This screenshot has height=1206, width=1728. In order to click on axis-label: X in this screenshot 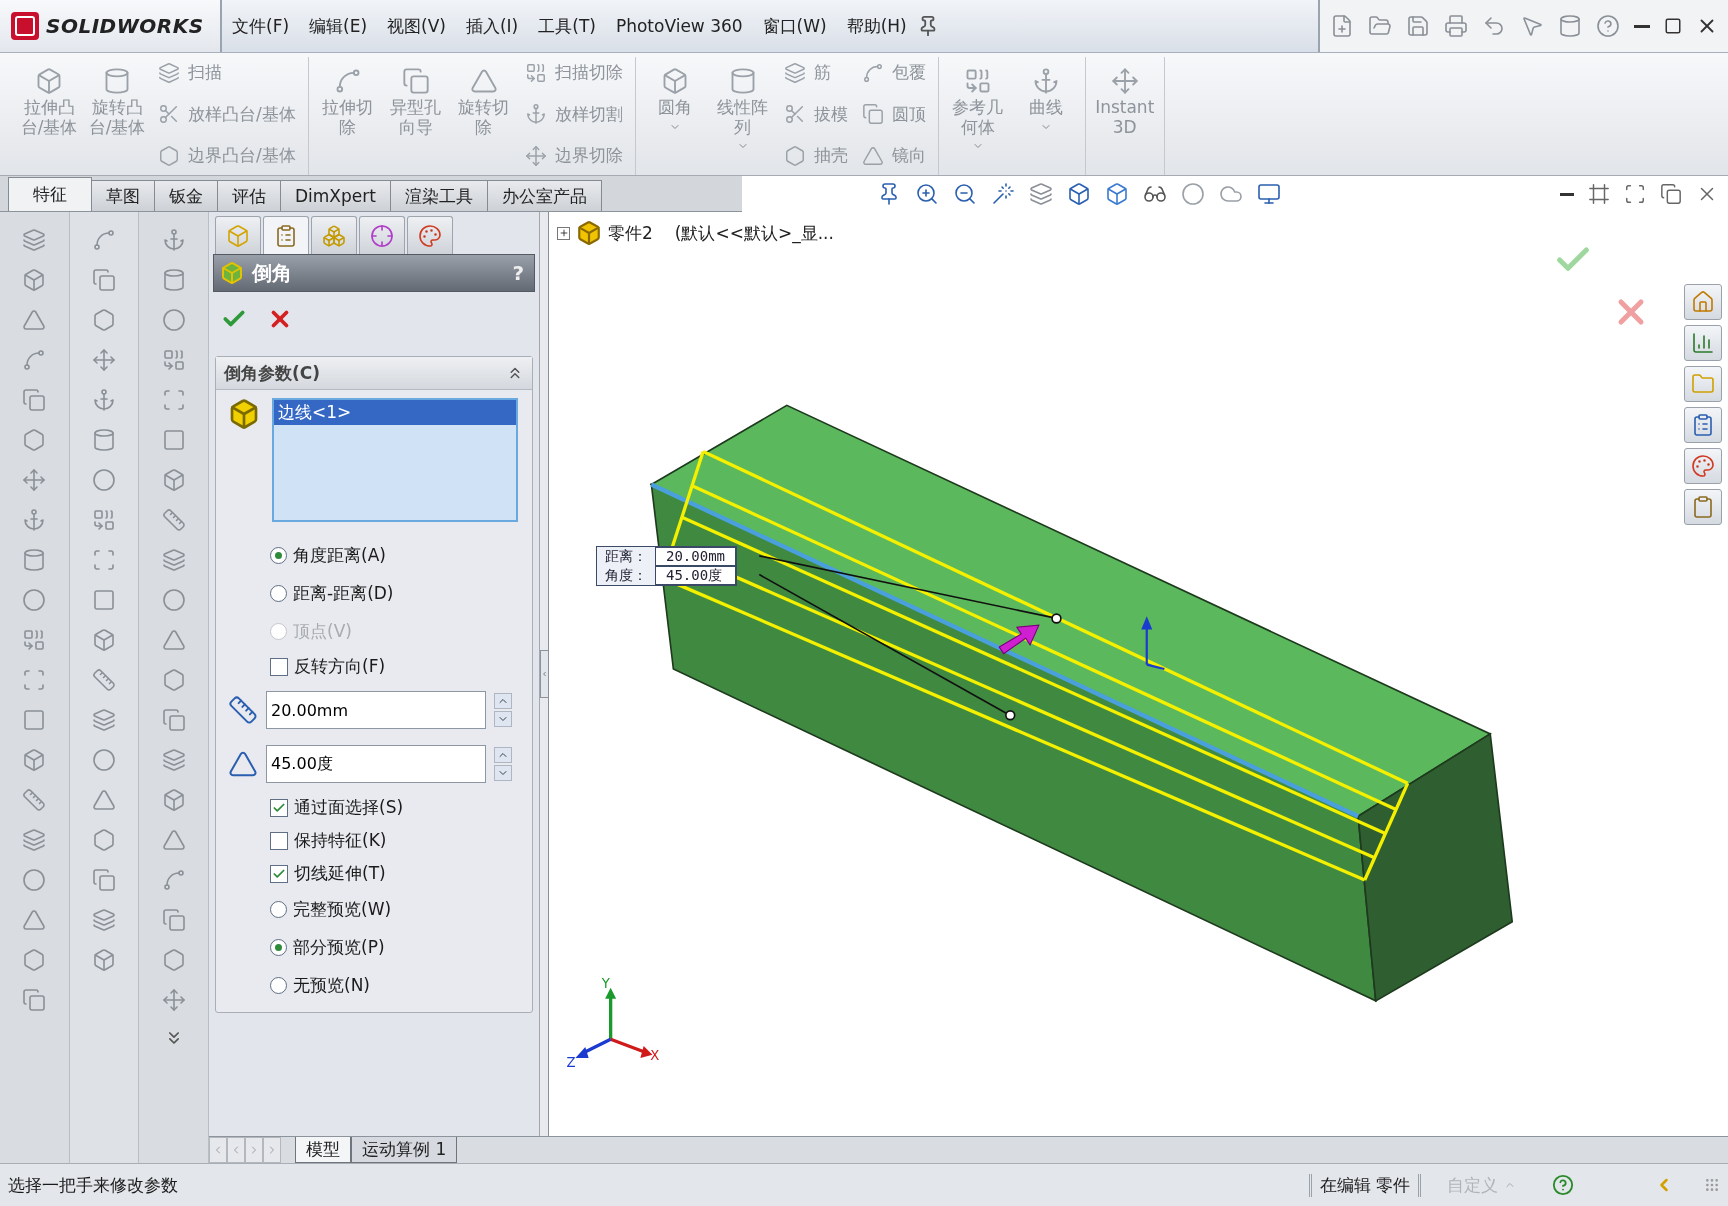, I will do `click(655, 1056)`.